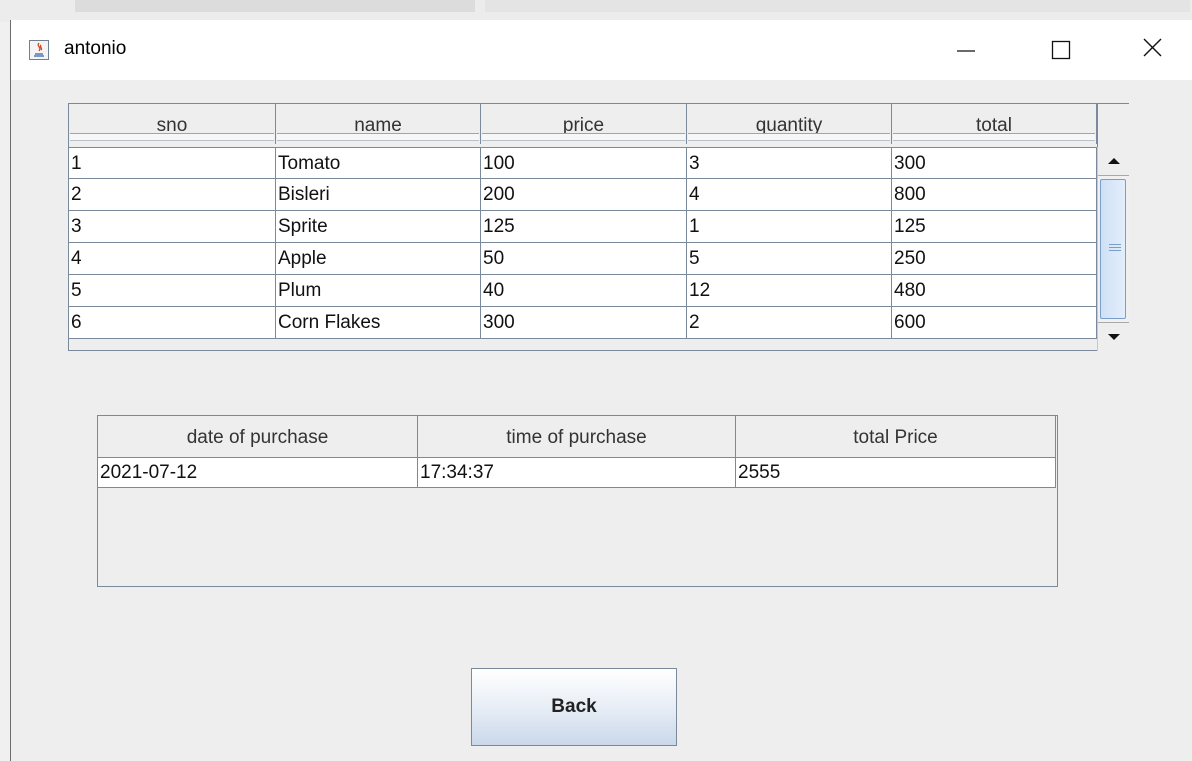  I want to click on scroll-down-arrow-icon, so click(1113, 337).